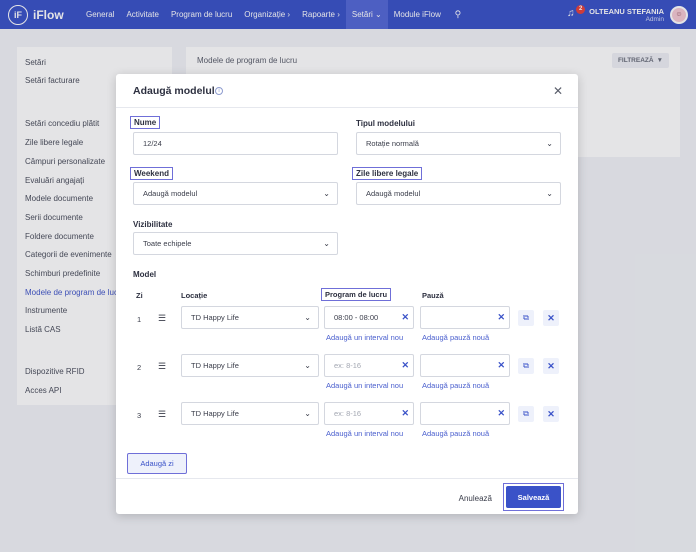 This screenshot has height=552, width=696. I want to click on cancel-button: Anulează, so click(475, 498).